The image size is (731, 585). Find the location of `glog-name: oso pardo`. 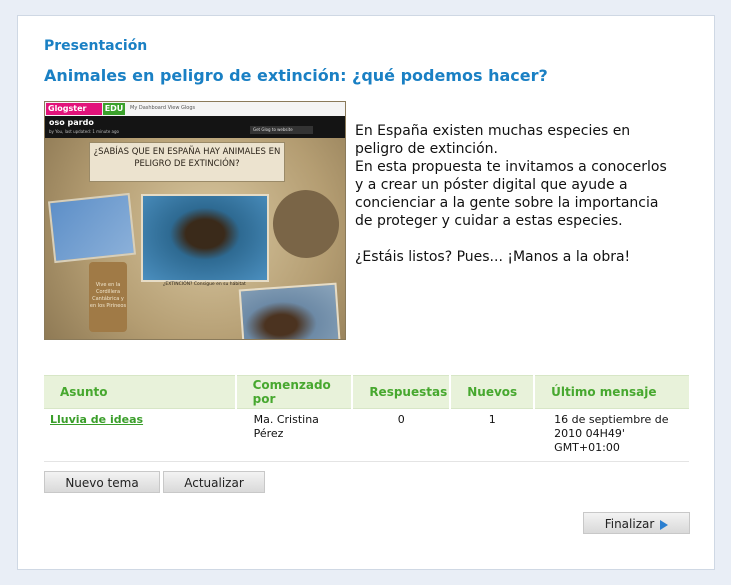

glog-name: oso pardo is located at coordinates (71, 122).